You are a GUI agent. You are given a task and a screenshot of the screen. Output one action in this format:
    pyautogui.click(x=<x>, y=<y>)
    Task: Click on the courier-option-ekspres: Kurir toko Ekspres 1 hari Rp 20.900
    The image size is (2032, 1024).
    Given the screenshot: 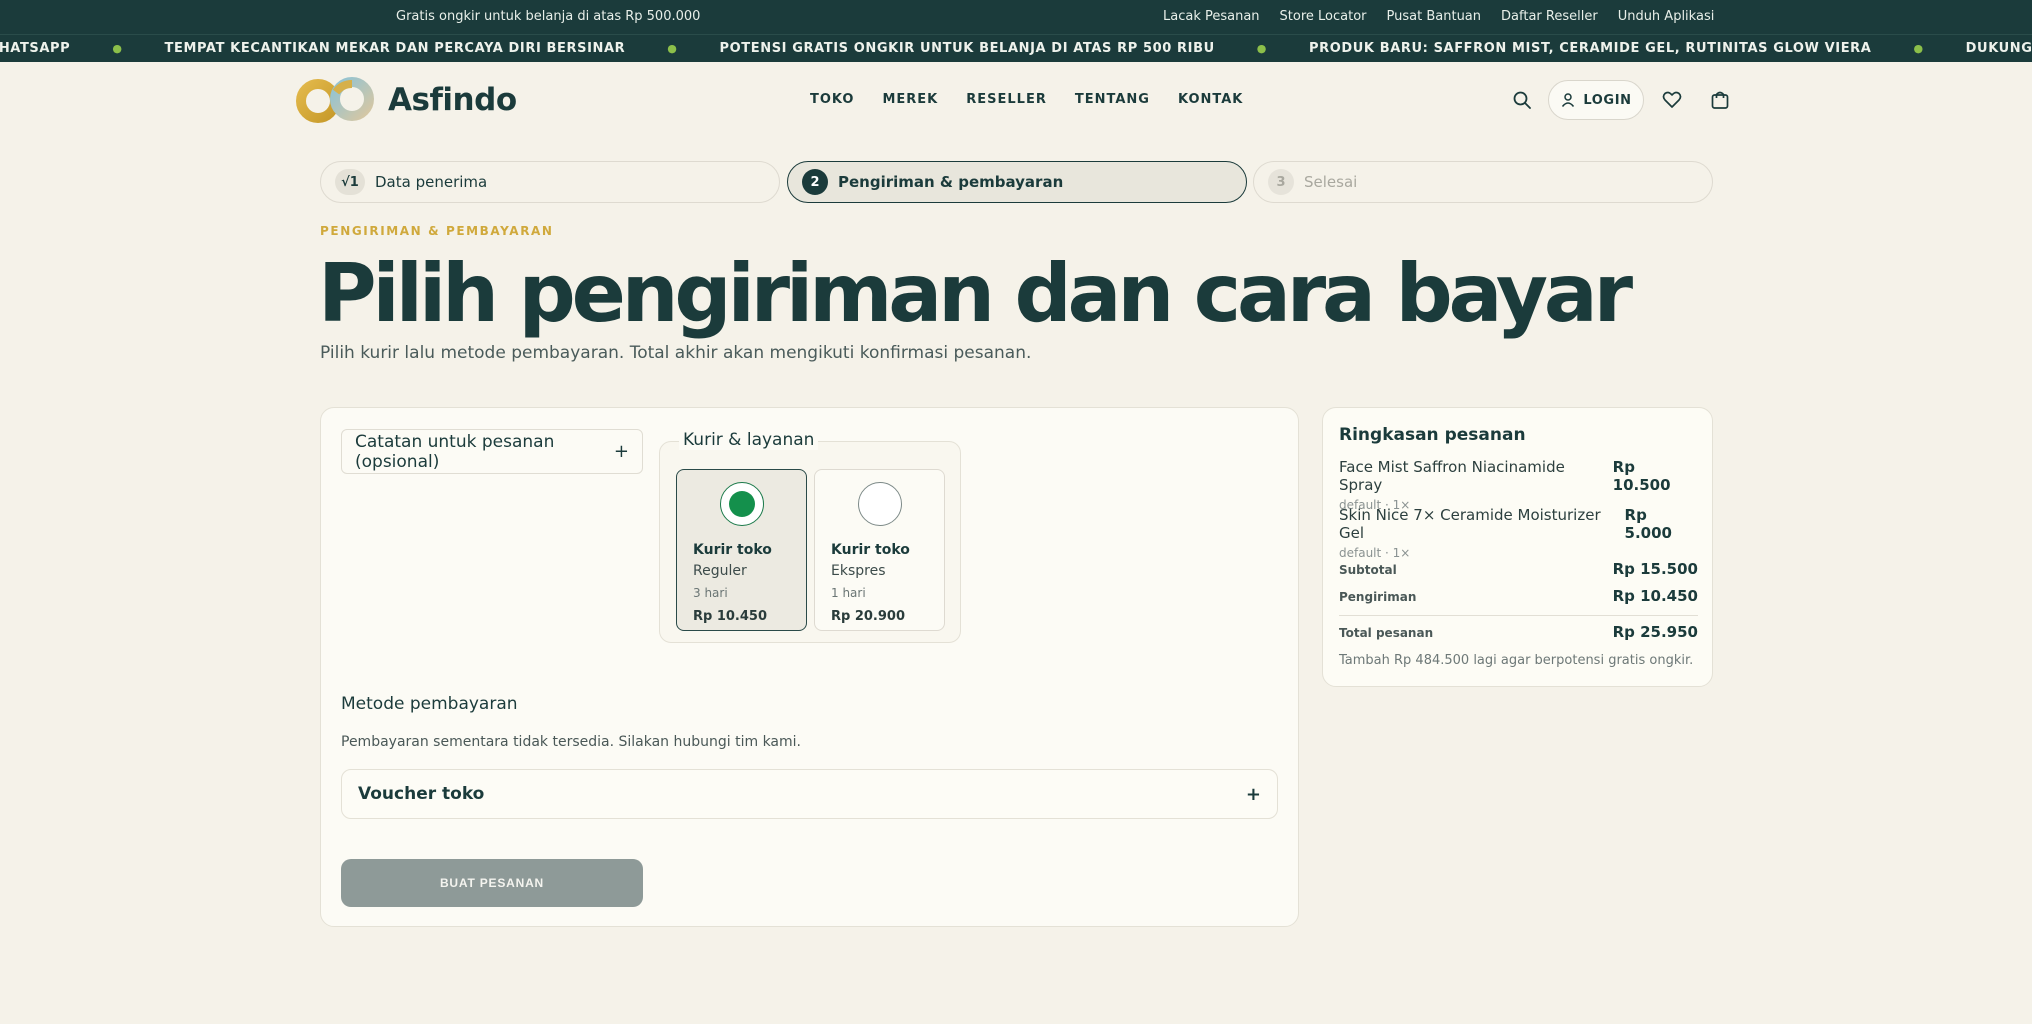 What is the action you would take?
    pyautogui.click(x=879, y=550)
    